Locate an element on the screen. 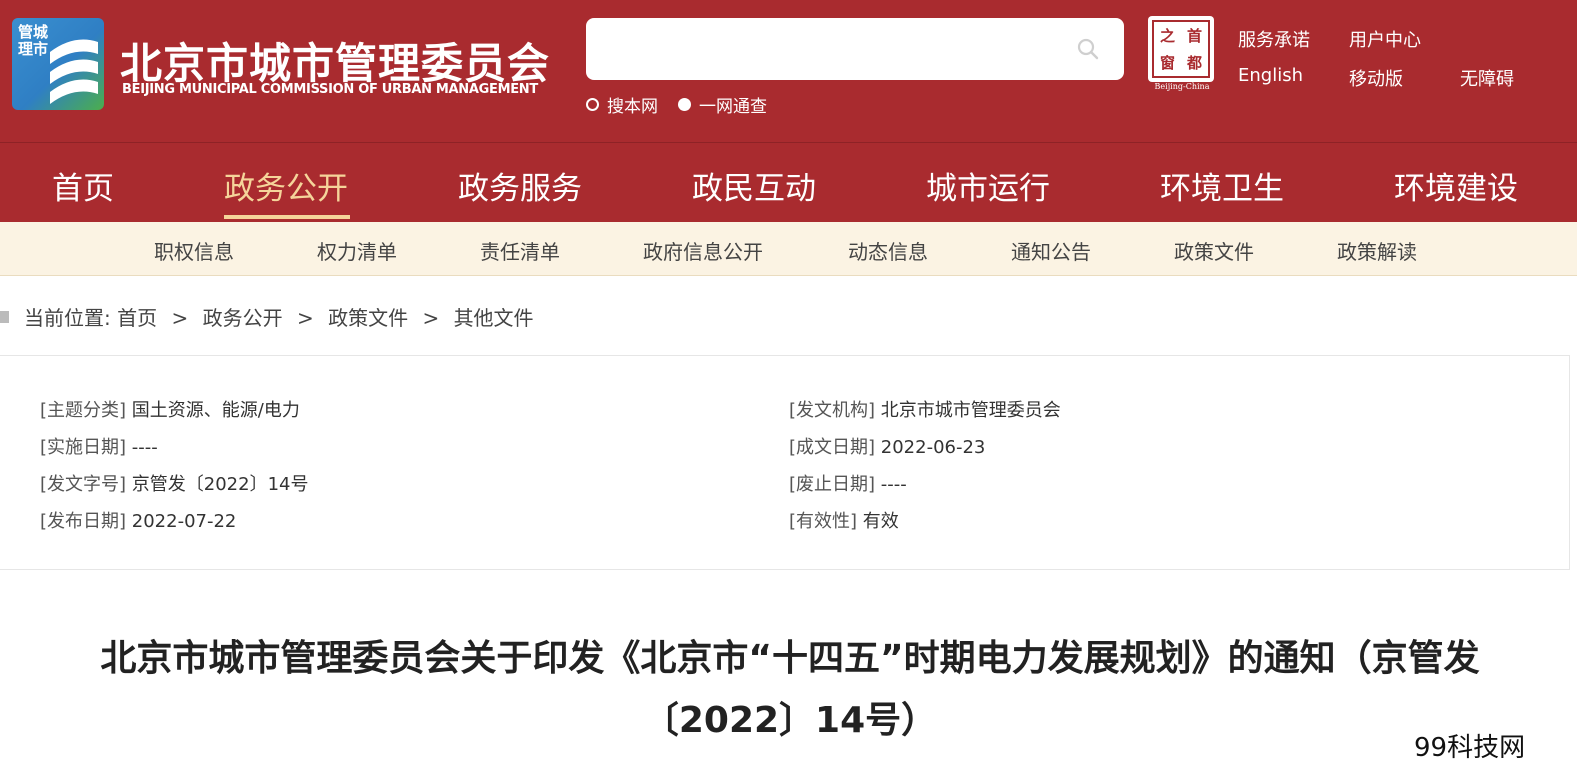 The height and width of the screenshot is (778, 1577). nav-home: 首页 is located at coordinates (83, 185).